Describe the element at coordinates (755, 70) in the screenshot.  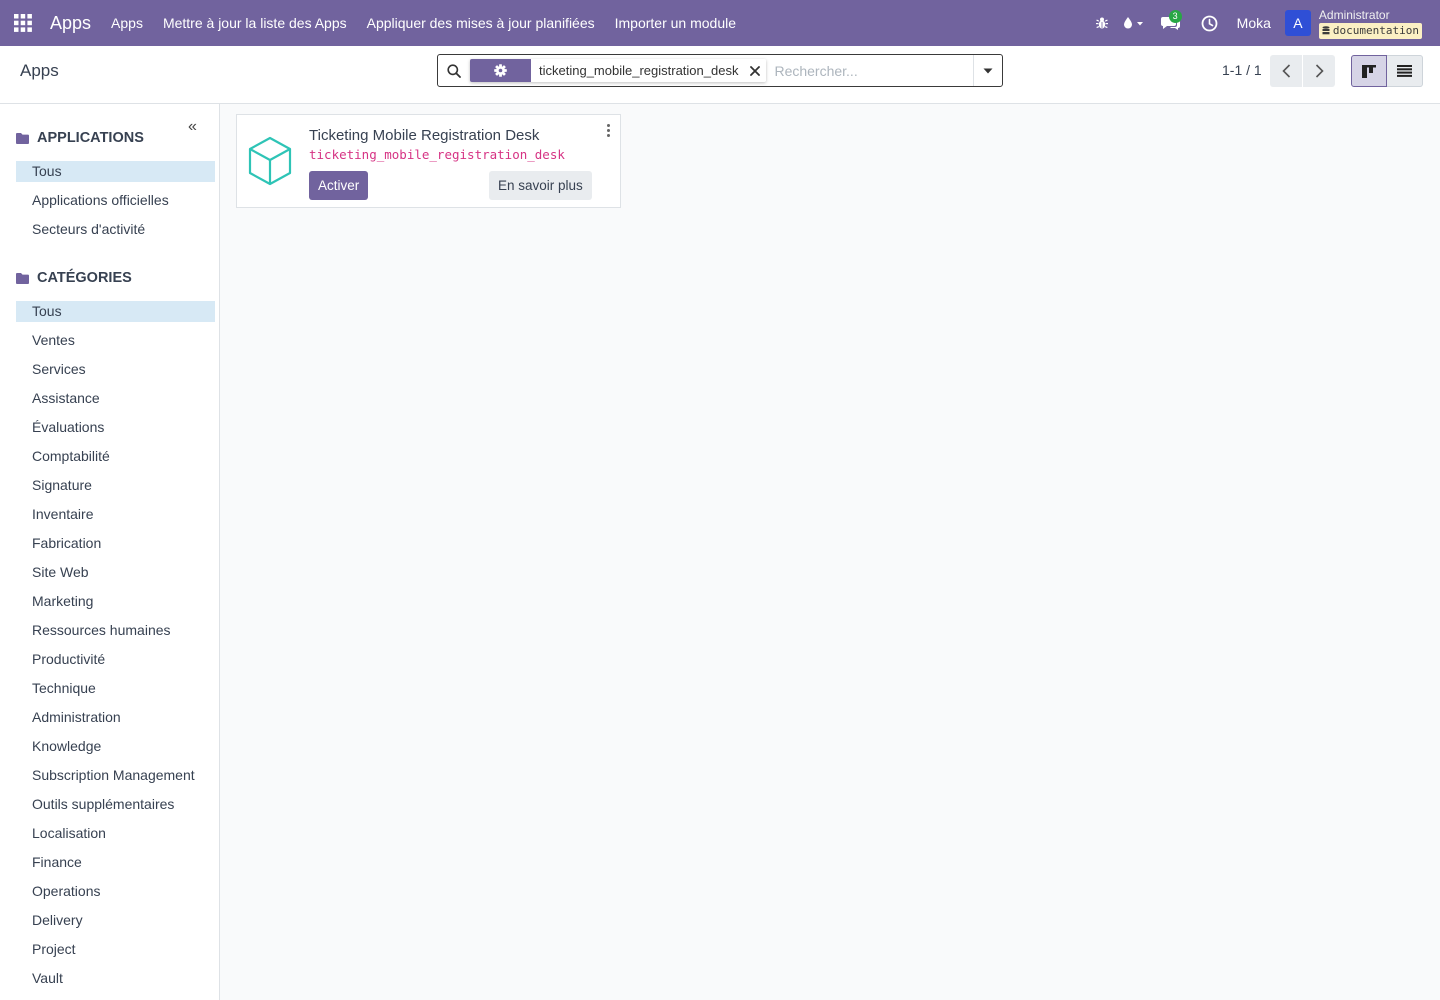
I see `close-icon` at that location.